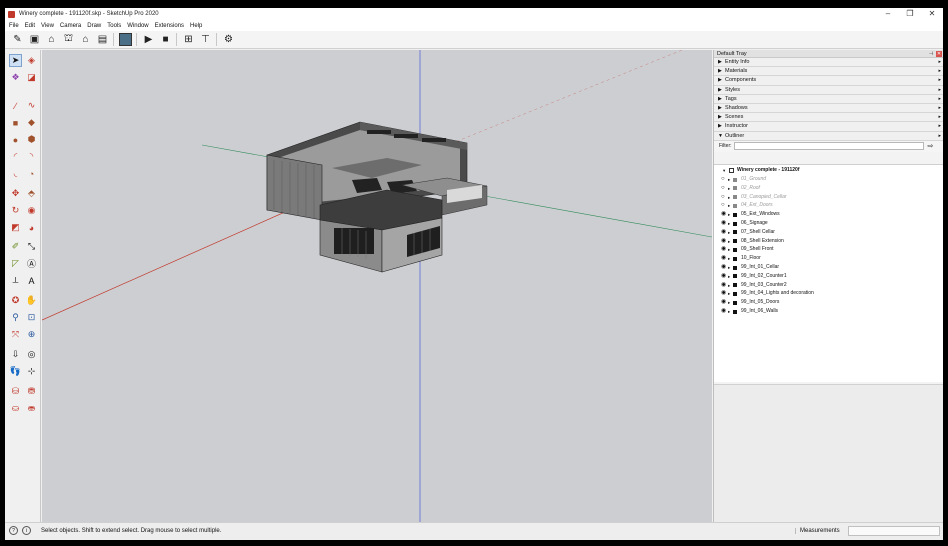  I want to click on paint-bucket-icon: ◈, so click(31, 60).